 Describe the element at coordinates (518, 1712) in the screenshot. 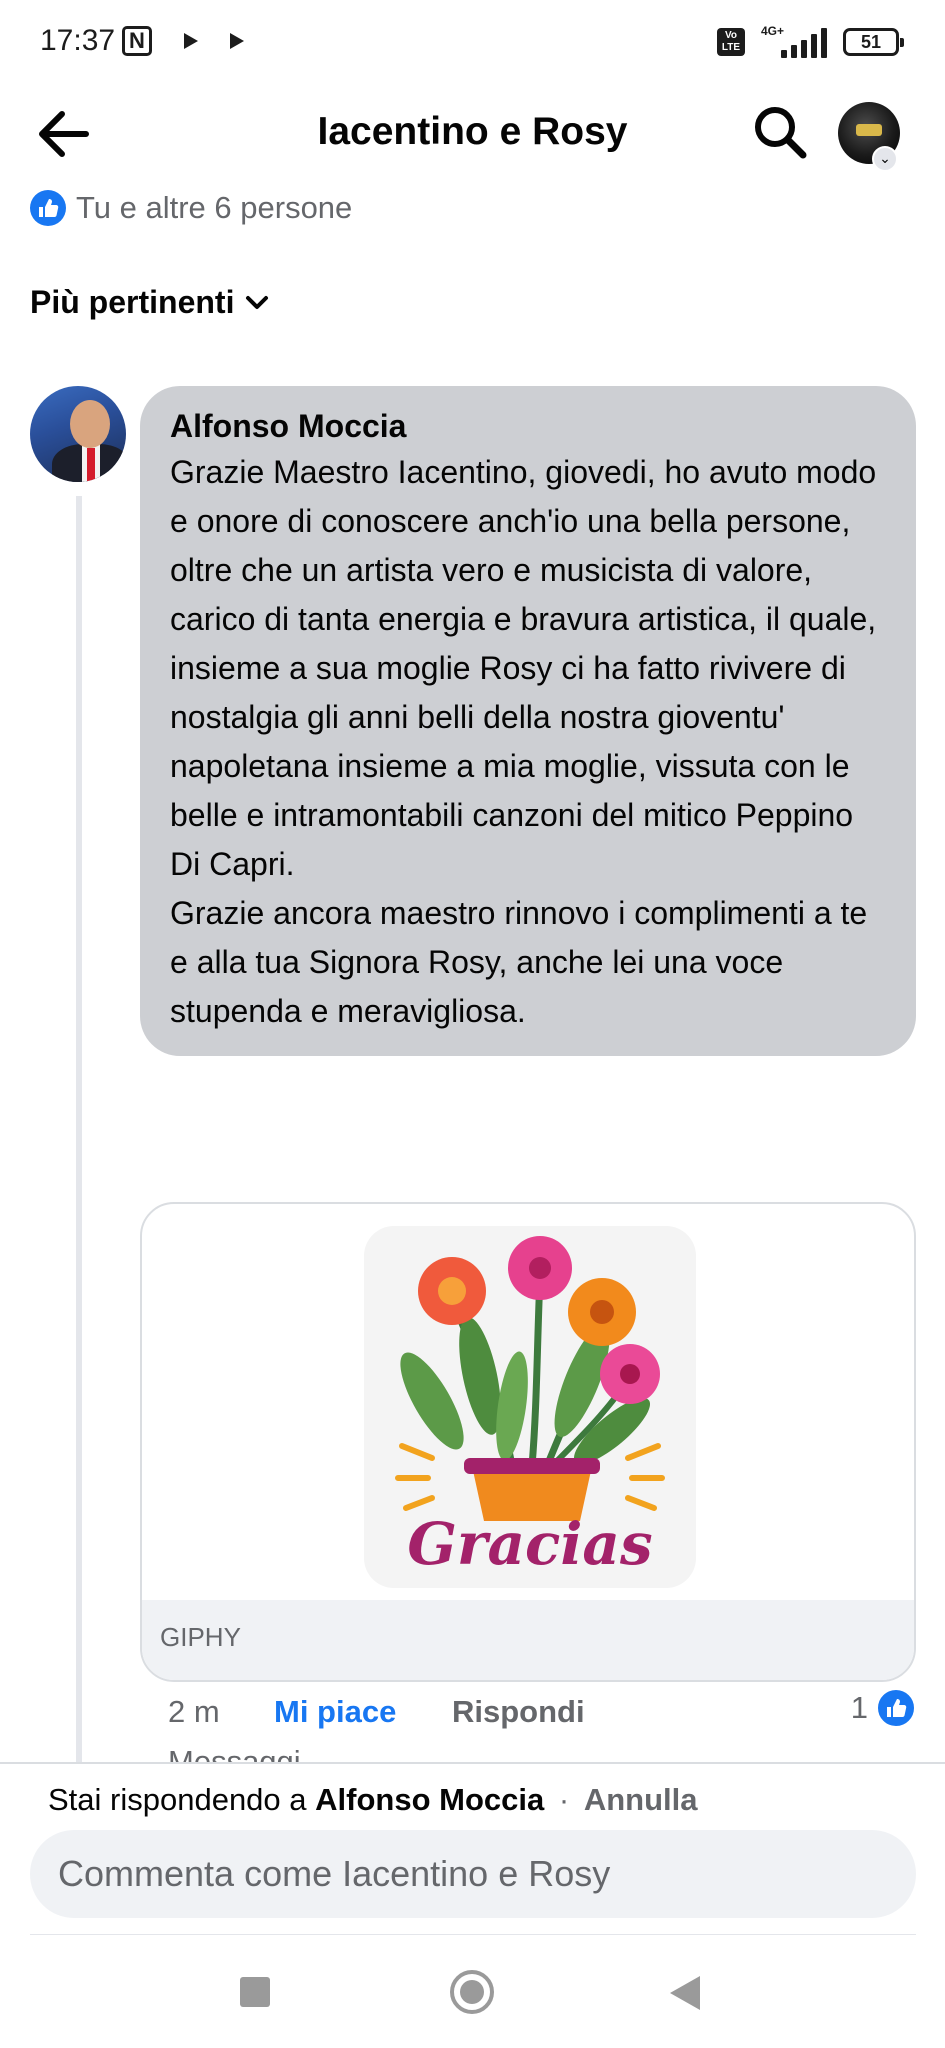

I see `reply-button: Rispondi` at that location.